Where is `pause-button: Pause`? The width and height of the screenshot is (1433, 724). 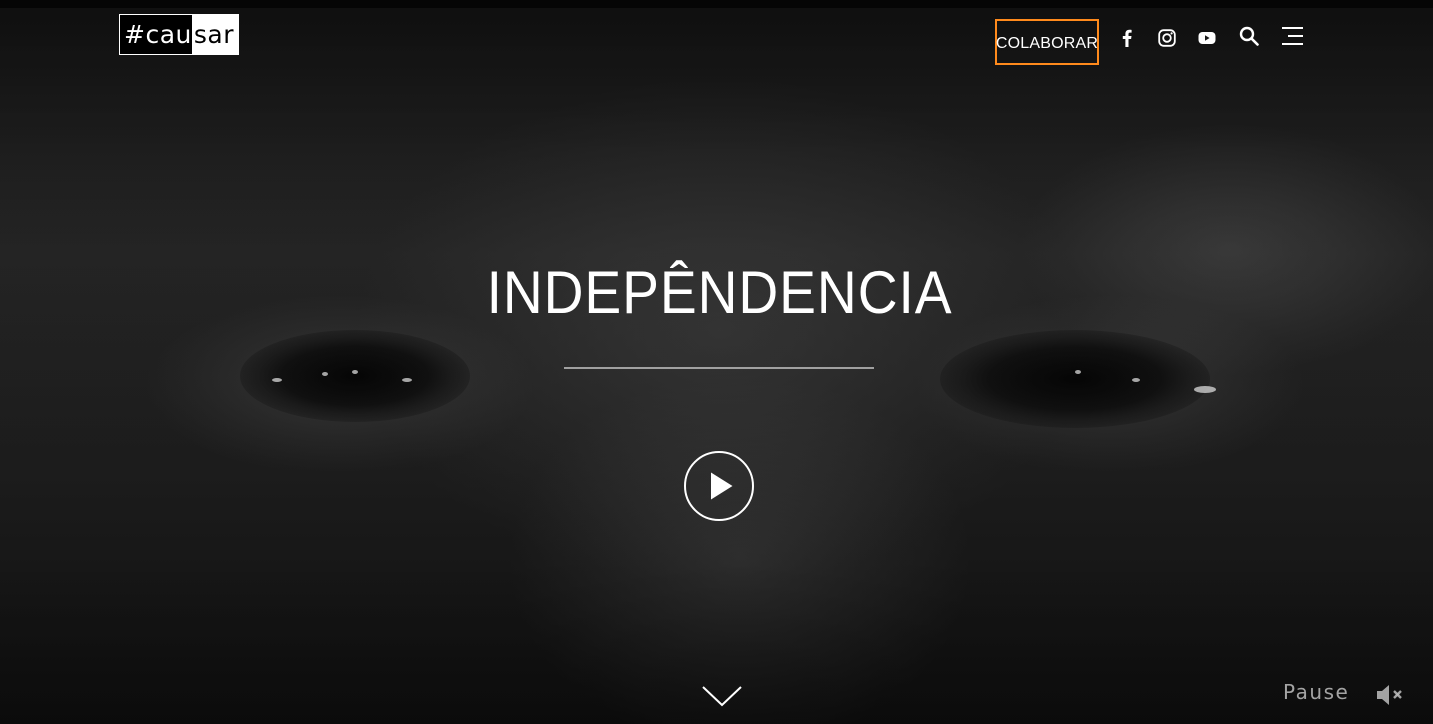
pause-button: Pause is located at coordinates (1316, 692).